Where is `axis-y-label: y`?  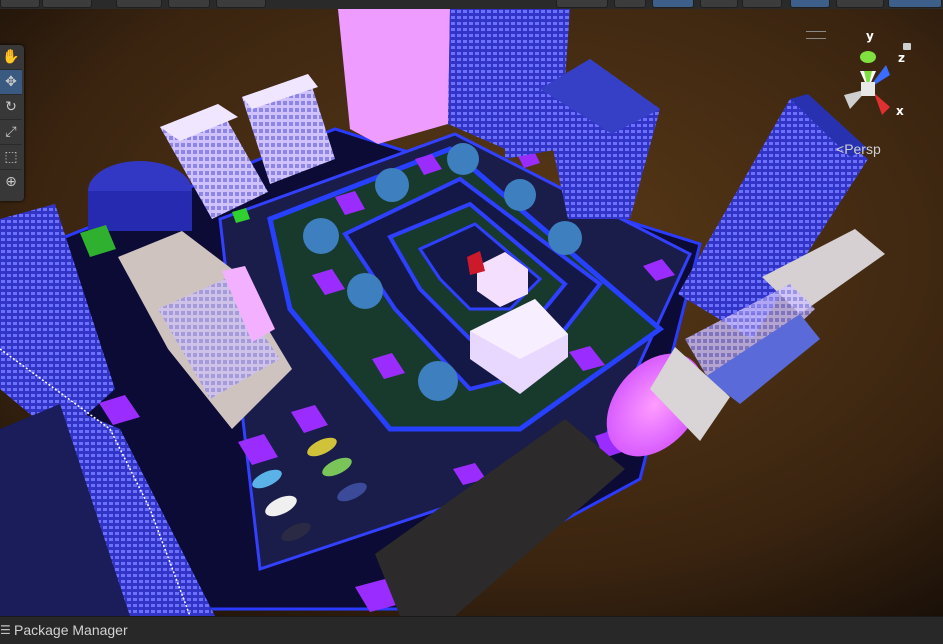 axis-y-label: y is located at coordinates (870, 36).